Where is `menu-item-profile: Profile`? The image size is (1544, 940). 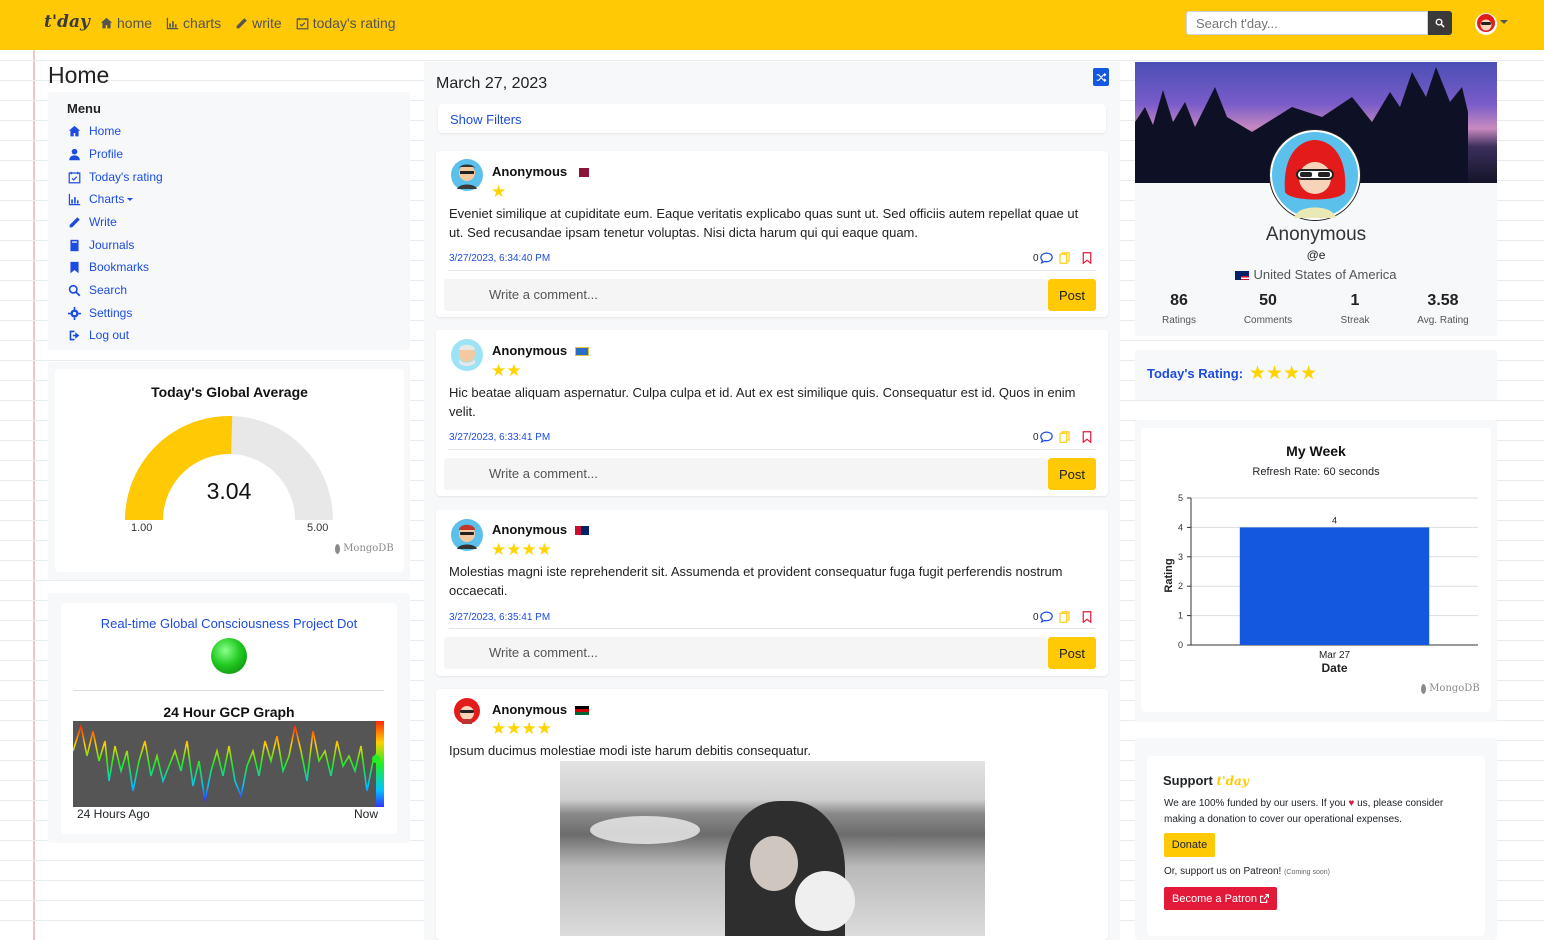 menu-item-profile: Profile is located at coordinates (95, 154).